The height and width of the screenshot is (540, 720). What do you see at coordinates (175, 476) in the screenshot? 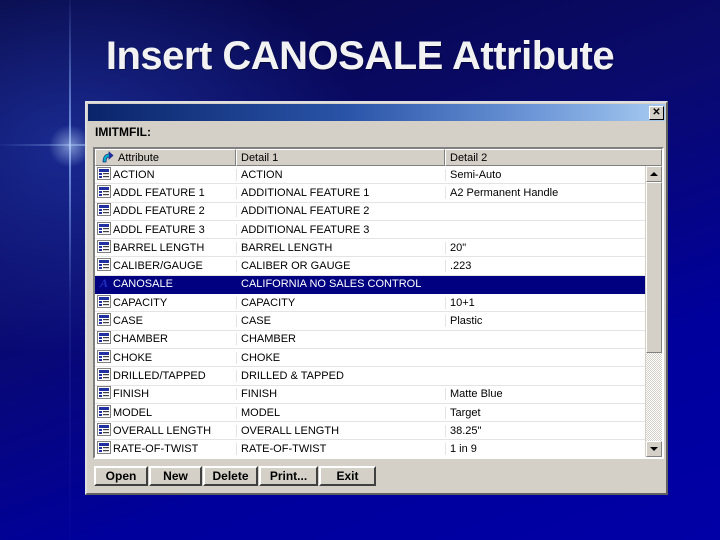
I see `new-button: New` at bounding box center [175, 476].